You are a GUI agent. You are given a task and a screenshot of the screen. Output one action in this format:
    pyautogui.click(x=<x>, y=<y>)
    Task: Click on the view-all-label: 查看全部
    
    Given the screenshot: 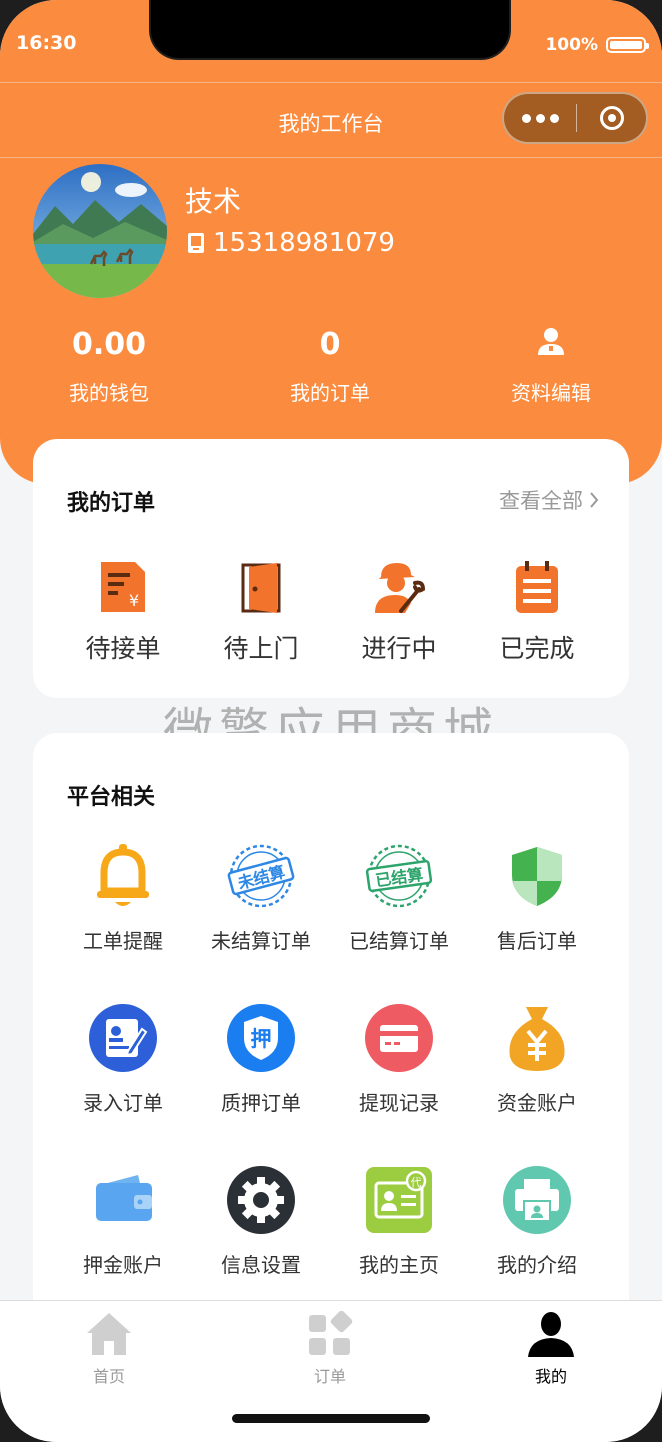 What is the action you would take?
    pyautogui.click(x=541, y=501)
    